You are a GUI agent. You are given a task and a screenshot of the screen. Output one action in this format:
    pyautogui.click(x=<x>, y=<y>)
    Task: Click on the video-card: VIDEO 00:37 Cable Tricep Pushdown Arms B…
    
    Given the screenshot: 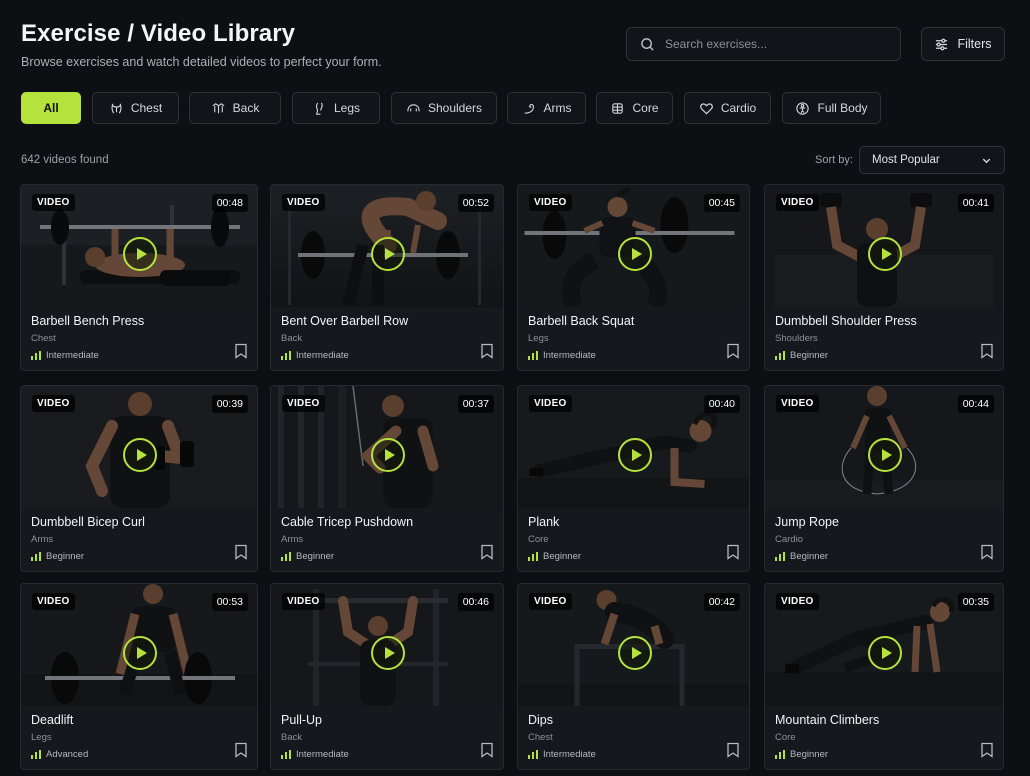 What is the action you would take?
    pyautogui.click(x=387, y=478)
    